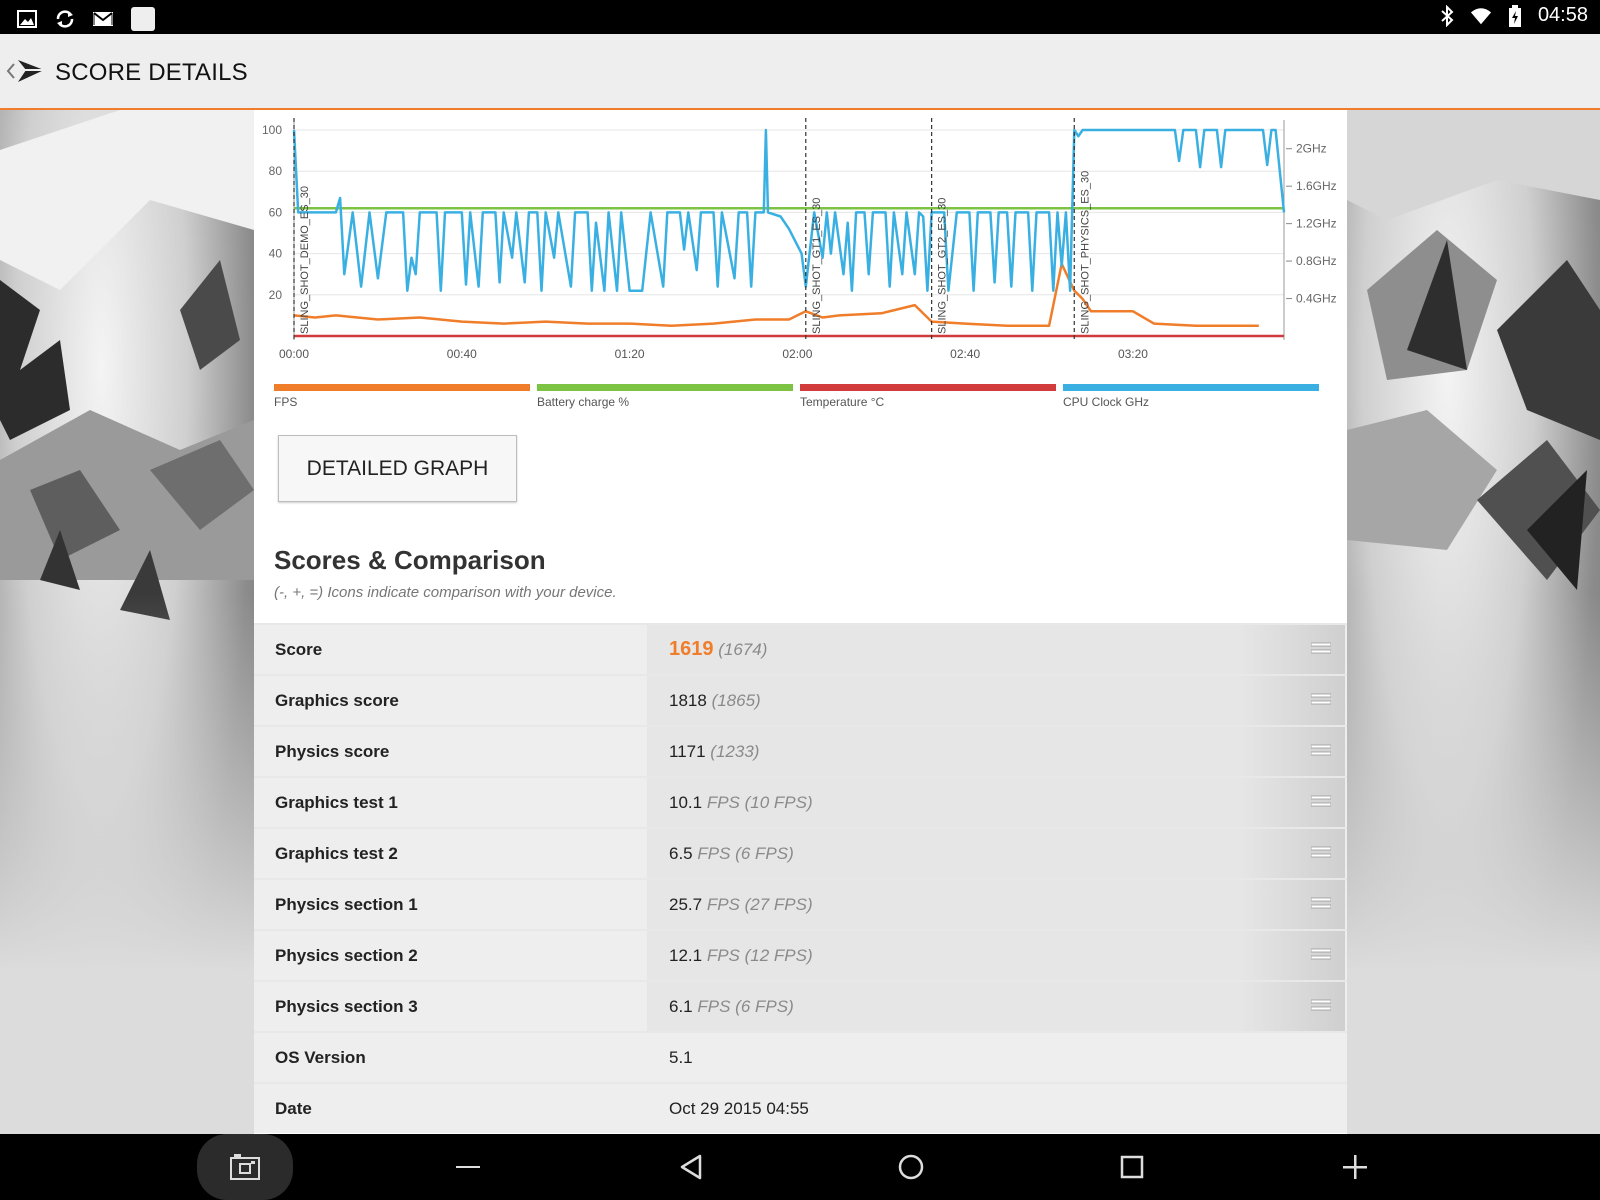 This screenshot has height=1200, width=1600. I want to click on row-value: 6.5 FPS (6 FPS), so click(731, 853).